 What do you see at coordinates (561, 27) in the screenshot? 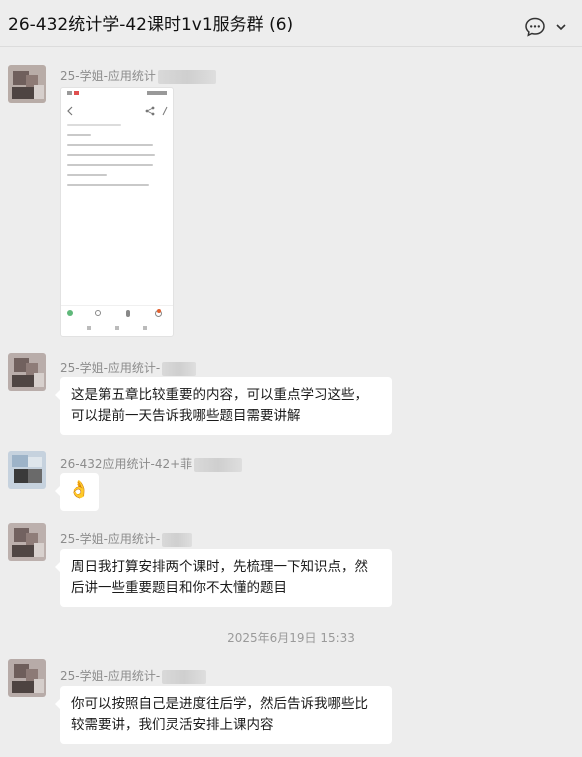
I see `chevron-down-icon` at bounding box center [561, 27].